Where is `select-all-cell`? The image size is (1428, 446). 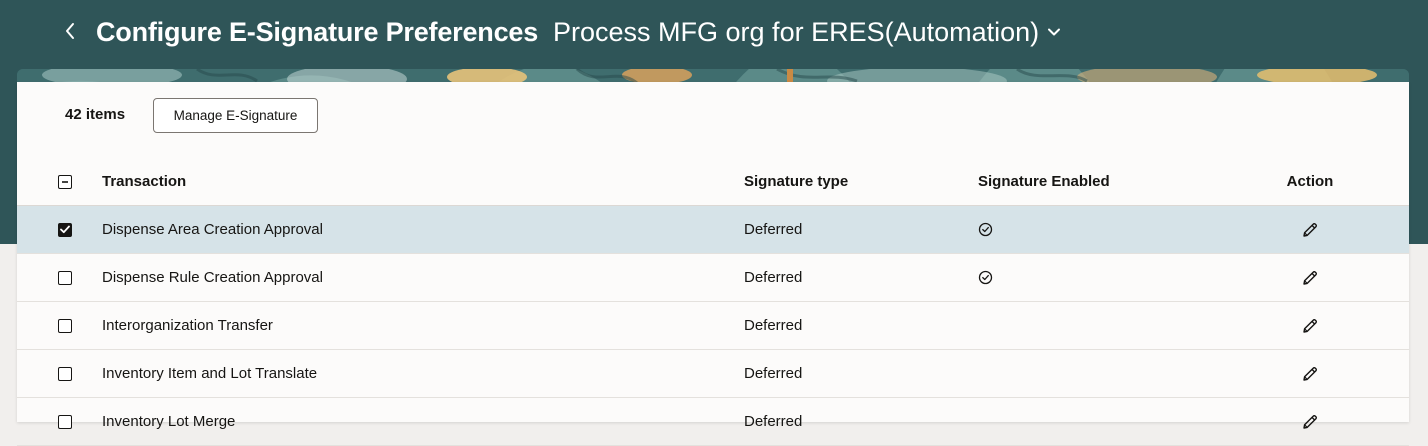
select-all-cell is located at coordinates (67, 181).